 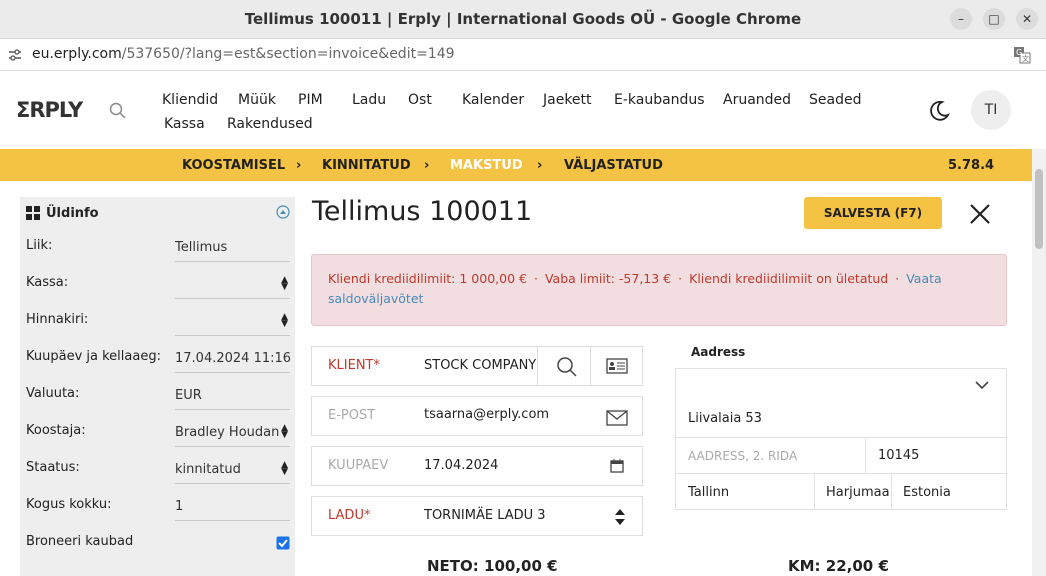 What do you see at coordinates (1027, 19) in the screenshot?
I see `close-icon: ✕` at bounding box center [1027, 19].